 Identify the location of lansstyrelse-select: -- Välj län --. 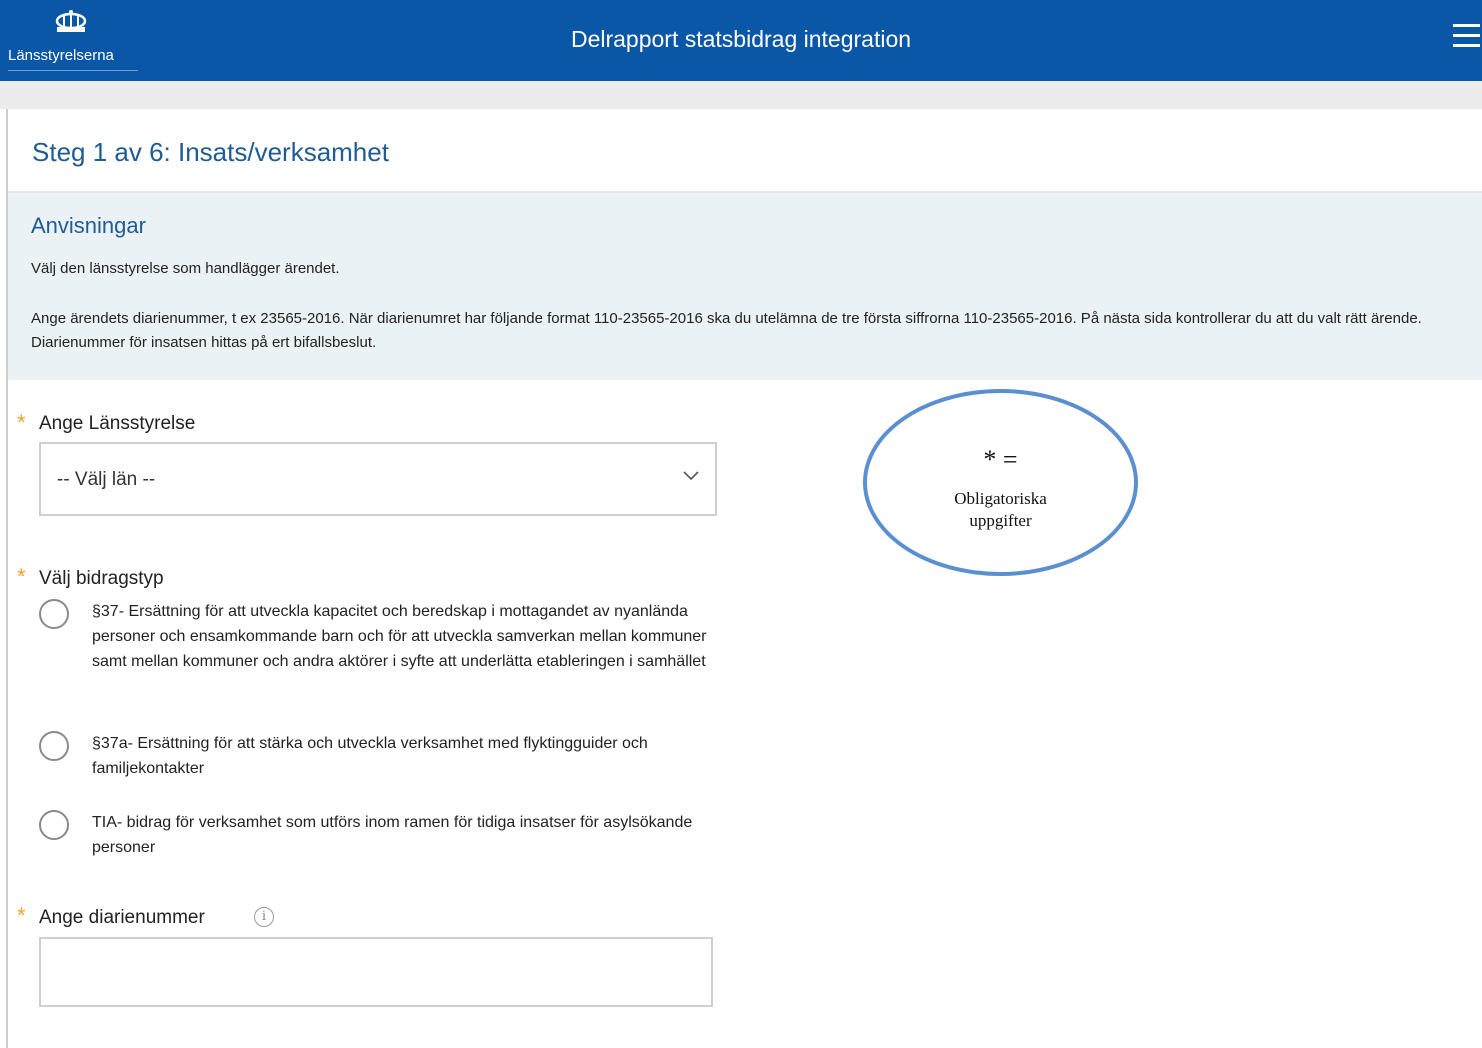
(378, 479).